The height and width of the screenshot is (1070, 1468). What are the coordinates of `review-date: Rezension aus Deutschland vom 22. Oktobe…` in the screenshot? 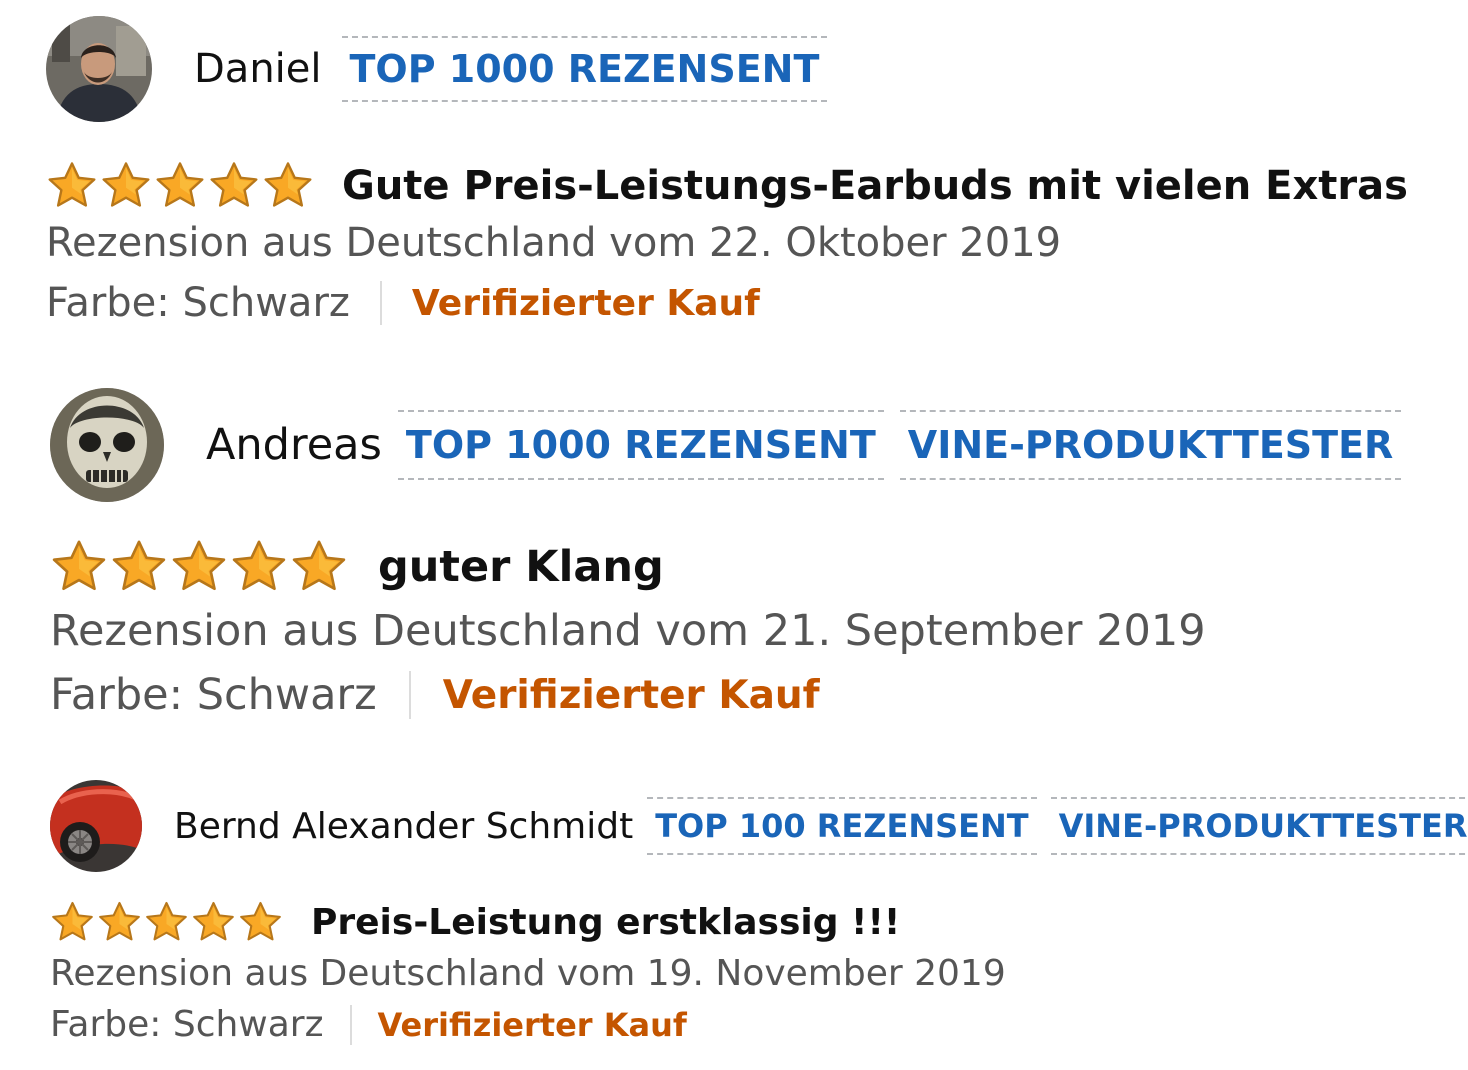 It's located at (554, 243).